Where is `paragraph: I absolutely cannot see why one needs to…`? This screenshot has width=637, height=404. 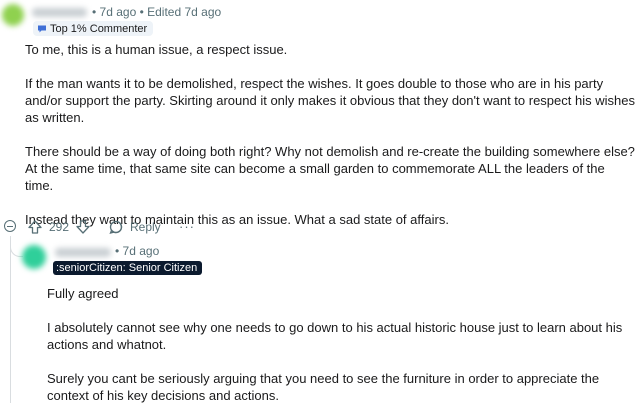 paragraph: I absolutely cannot see why one needs to… is located at coordinates (335, 336).